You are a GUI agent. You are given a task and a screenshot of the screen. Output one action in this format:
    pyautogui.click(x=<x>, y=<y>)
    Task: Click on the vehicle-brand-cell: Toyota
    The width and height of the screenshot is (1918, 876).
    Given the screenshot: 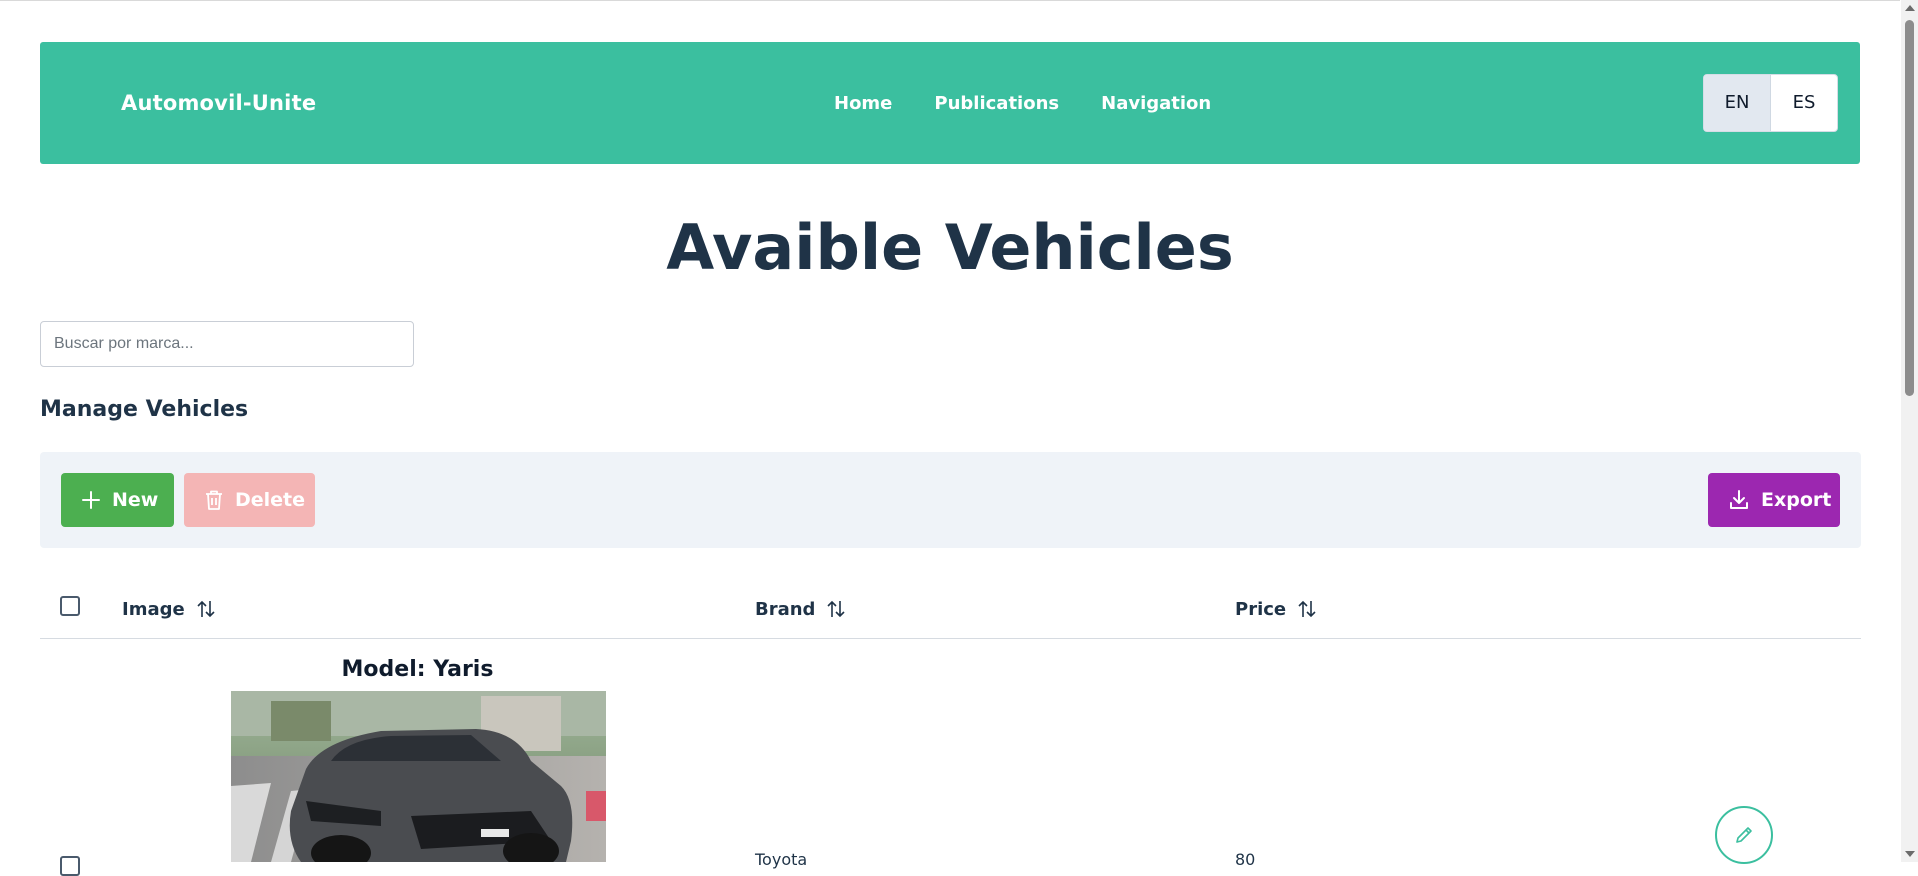 What is the action you would take?
    pyautogui.click(x=781, y=859)
    